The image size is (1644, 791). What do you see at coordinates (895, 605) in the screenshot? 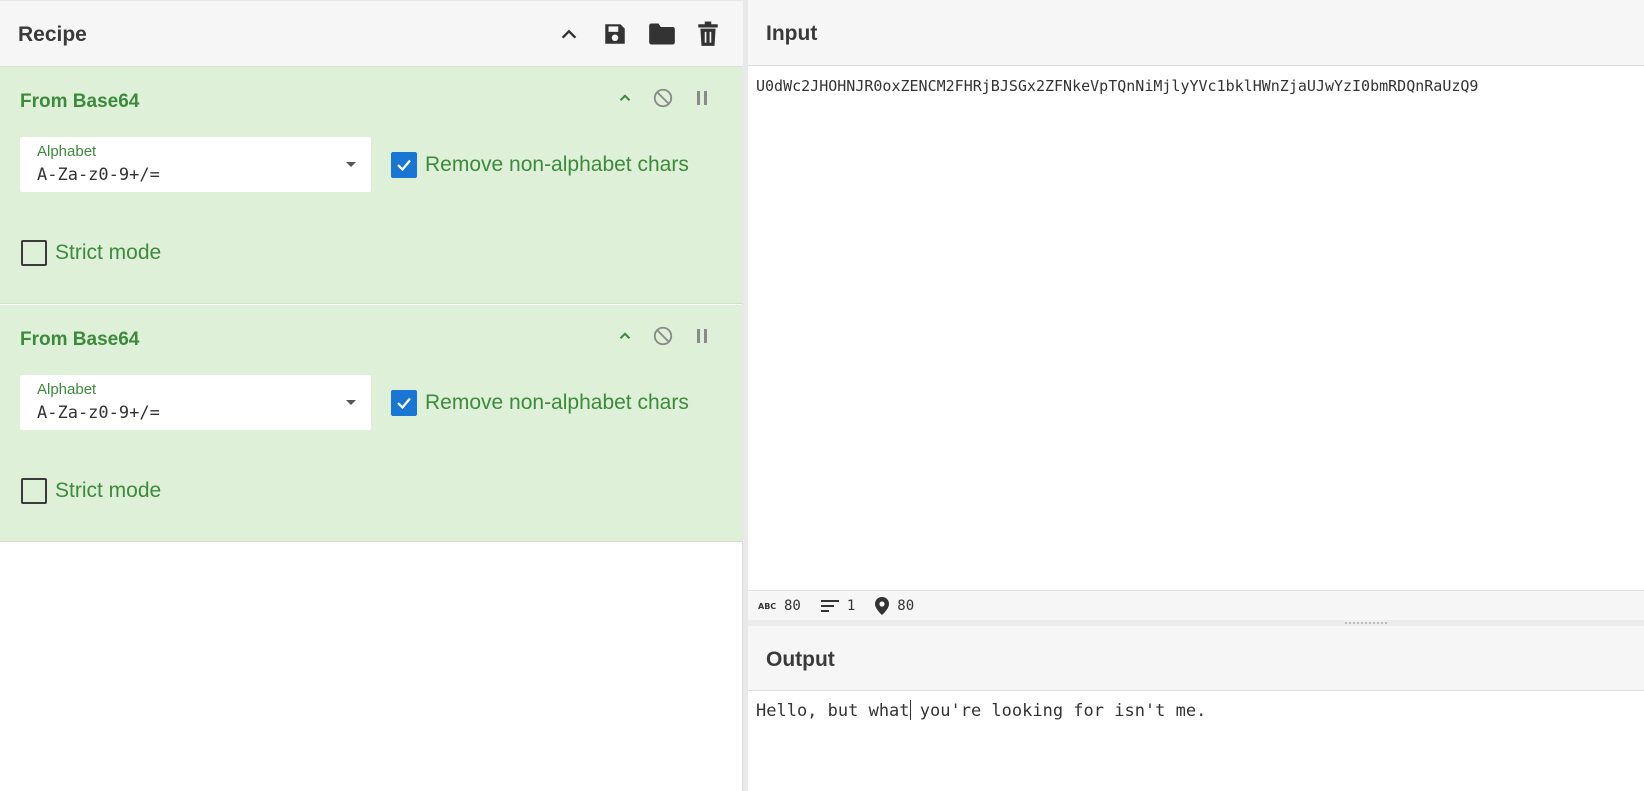
I see `position-stat: 80` at bounding box center [895, 605].